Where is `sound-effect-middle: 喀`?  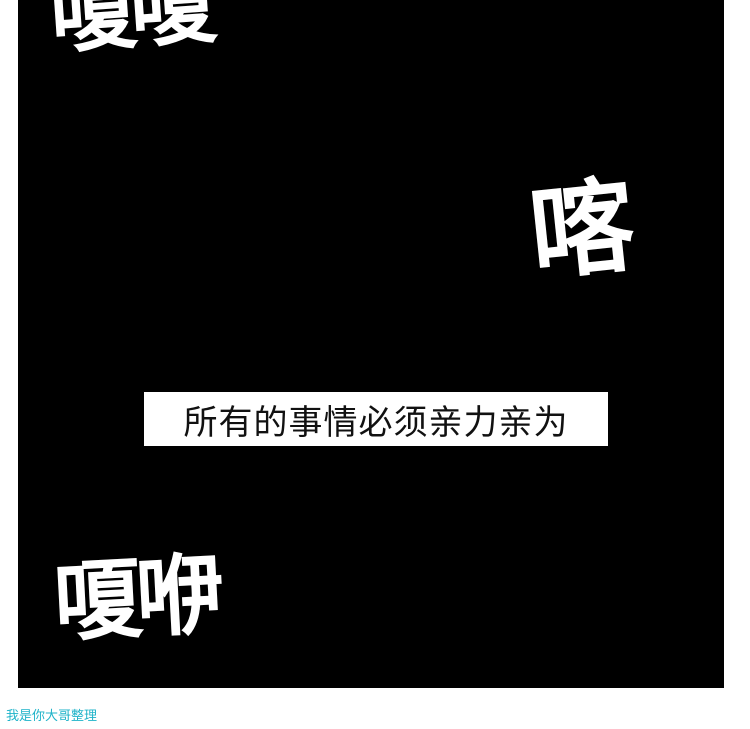
sound-effect-middle: 喀 is located at coordinates (579, 230).